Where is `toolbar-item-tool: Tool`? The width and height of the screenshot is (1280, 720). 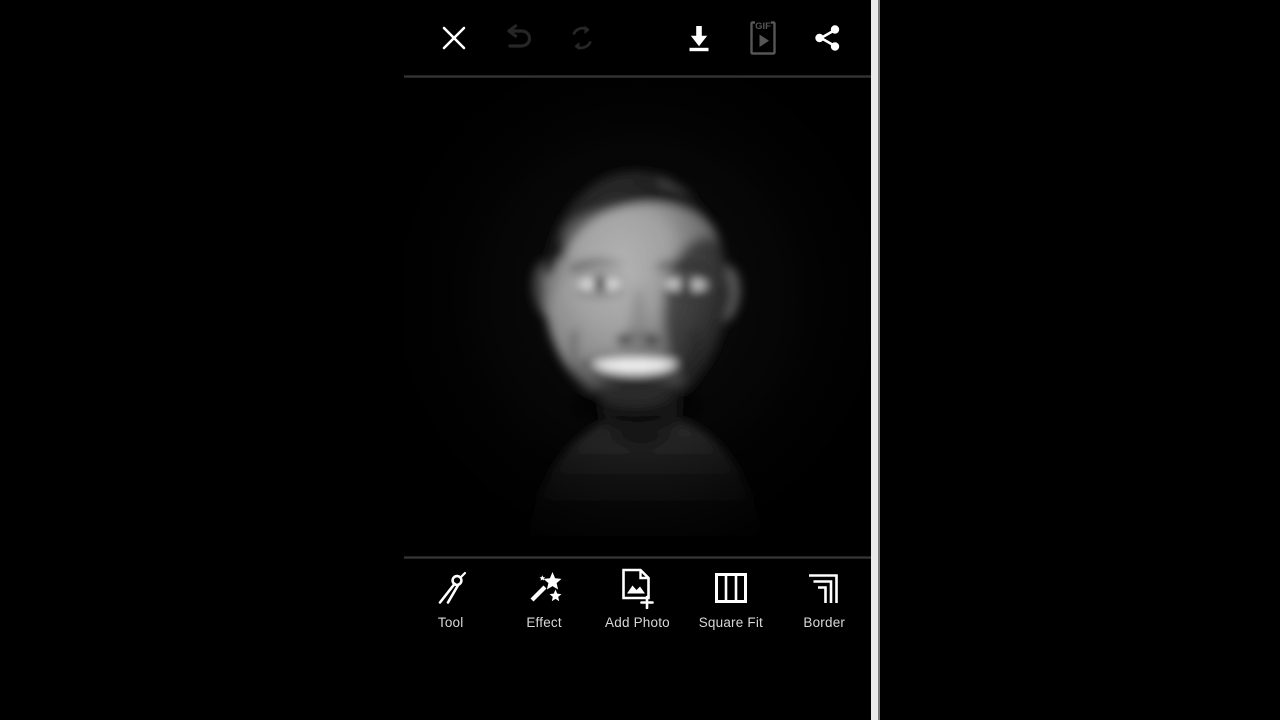 toolbar-item-tool: Tool is located at coordinates (450, 598).